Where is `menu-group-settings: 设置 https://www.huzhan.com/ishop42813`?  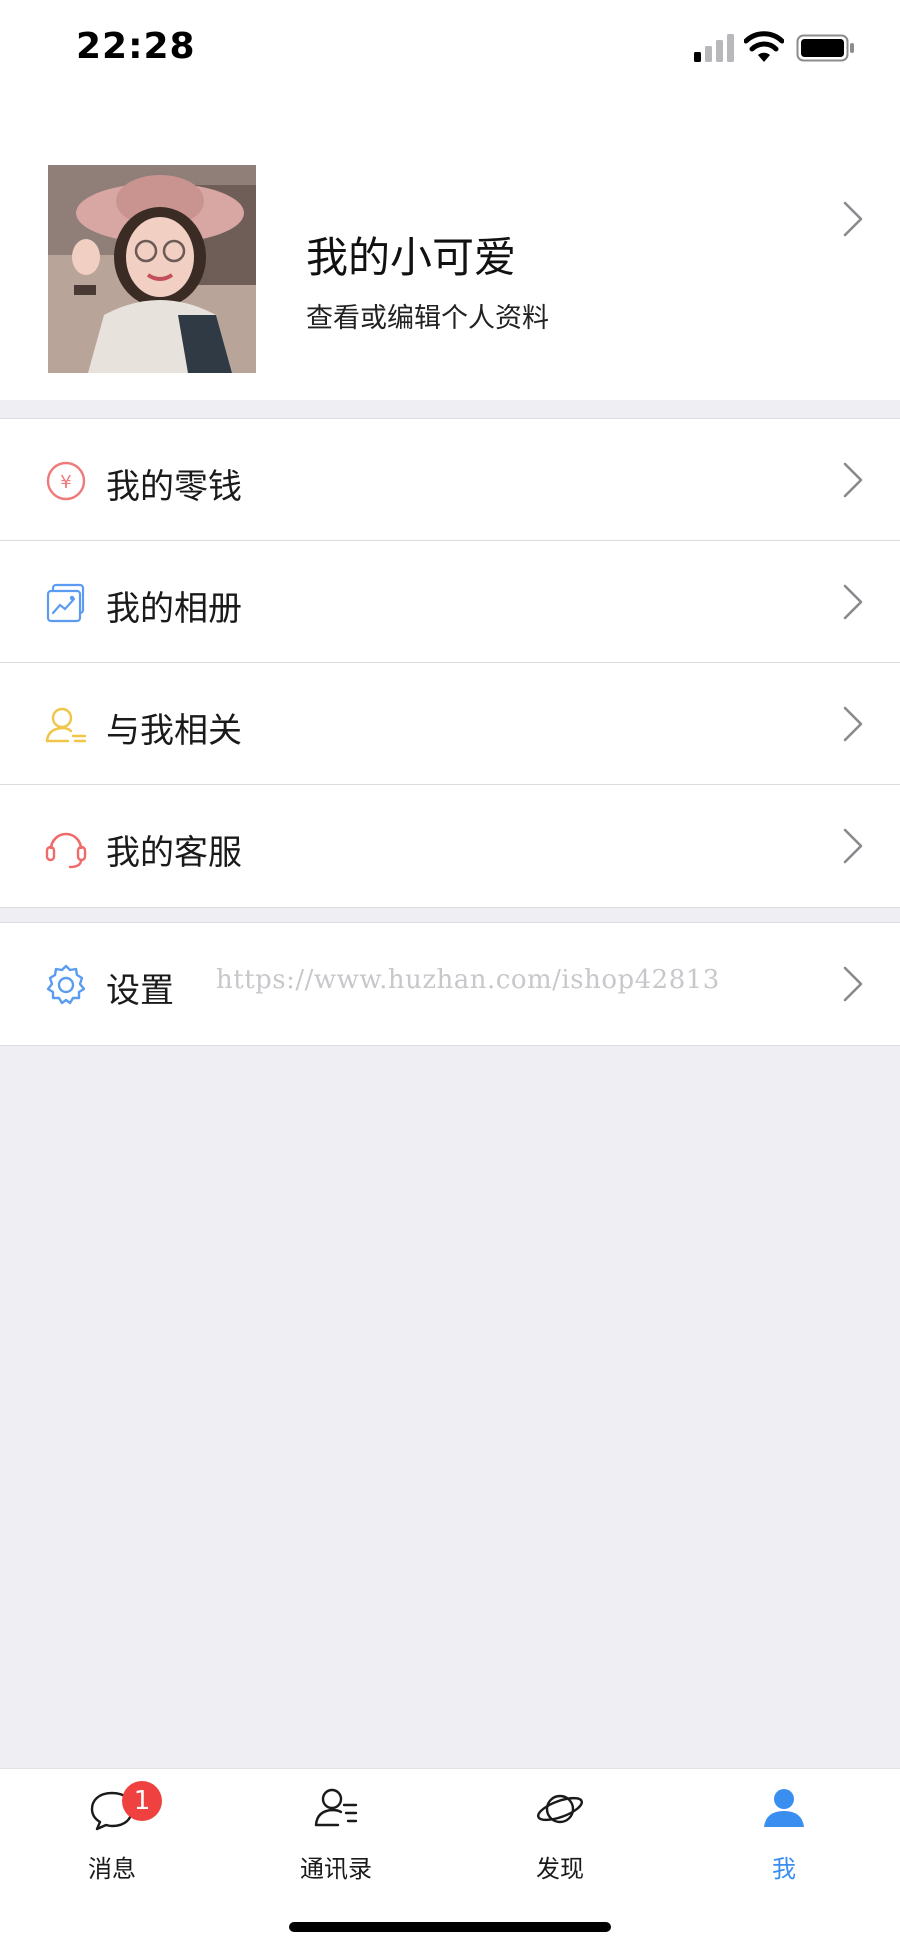 menu-group-settings: 设置 https://www.huzhan.com/ishop42813 is located at coordinates (450, 984).